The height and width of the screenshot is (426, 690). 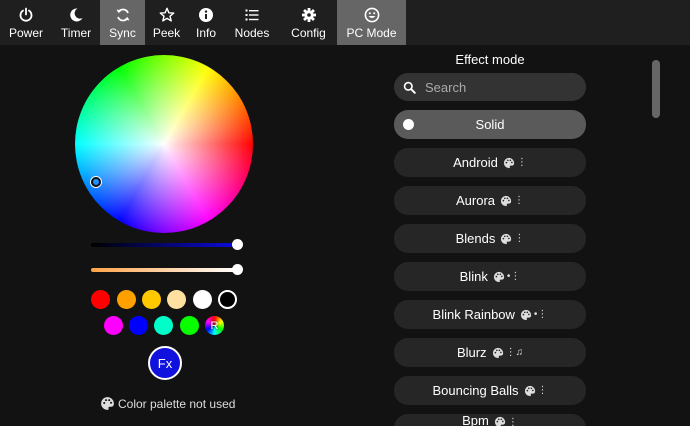 I want to click on effect-item-label: Bouncing Balls, so click(x=475, y=390).